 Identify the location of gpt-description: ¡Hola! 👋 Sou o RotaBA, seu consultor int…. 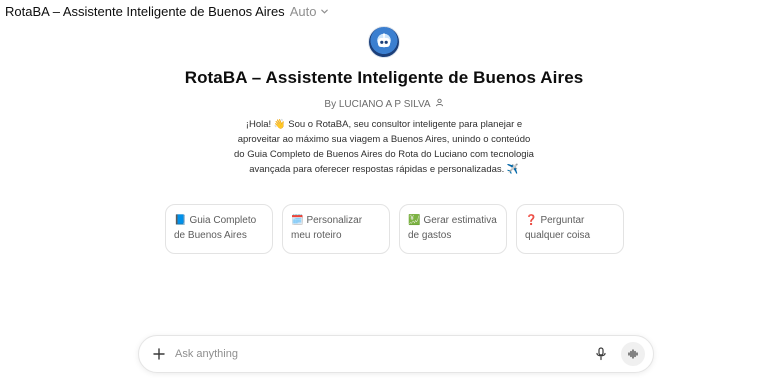
(384, 147).